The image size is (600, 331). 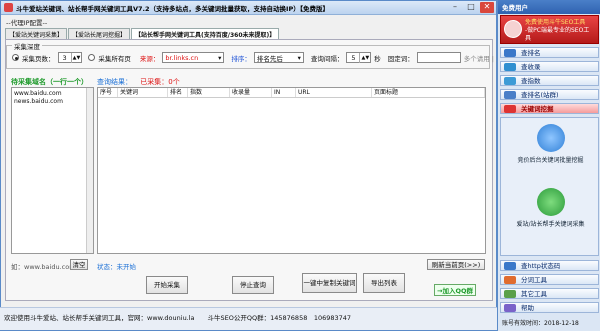 What do you see at coordinates (27, 46) in the screenshot?
I see `depth-legend: 采集深度` at bounding box center [27, 46].